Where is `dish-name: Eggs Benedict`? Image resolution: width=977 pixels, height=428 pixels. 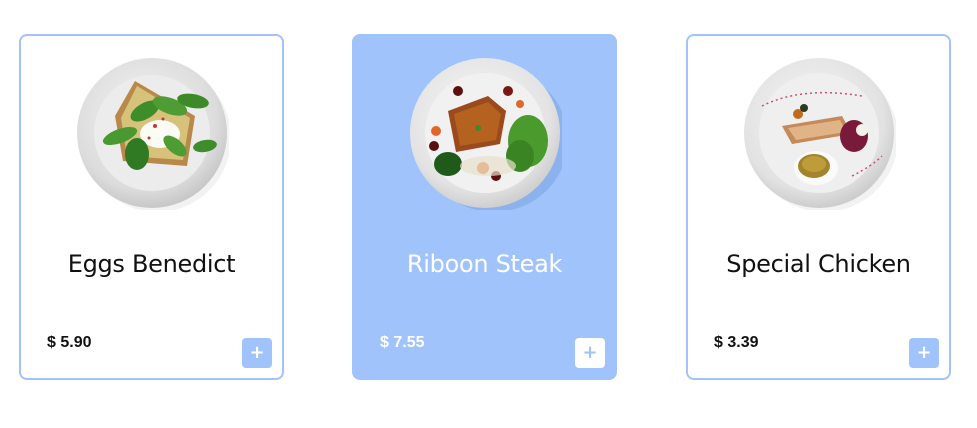
dish-name: Eggs Benedict is located at coordinates (151, 264).